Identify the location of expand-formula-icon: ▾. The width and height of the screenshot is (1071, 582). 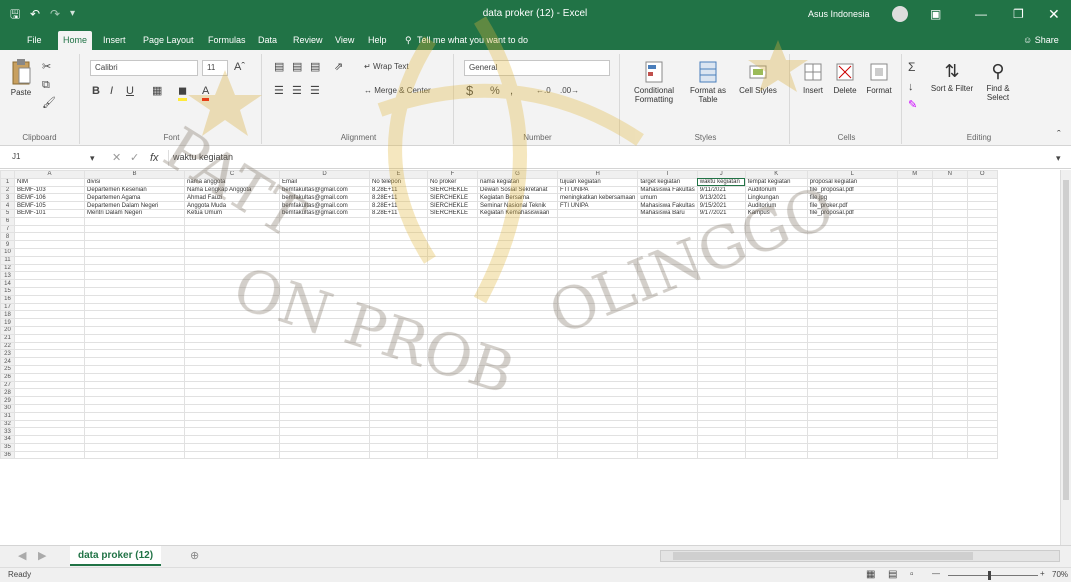
(1058, 158).